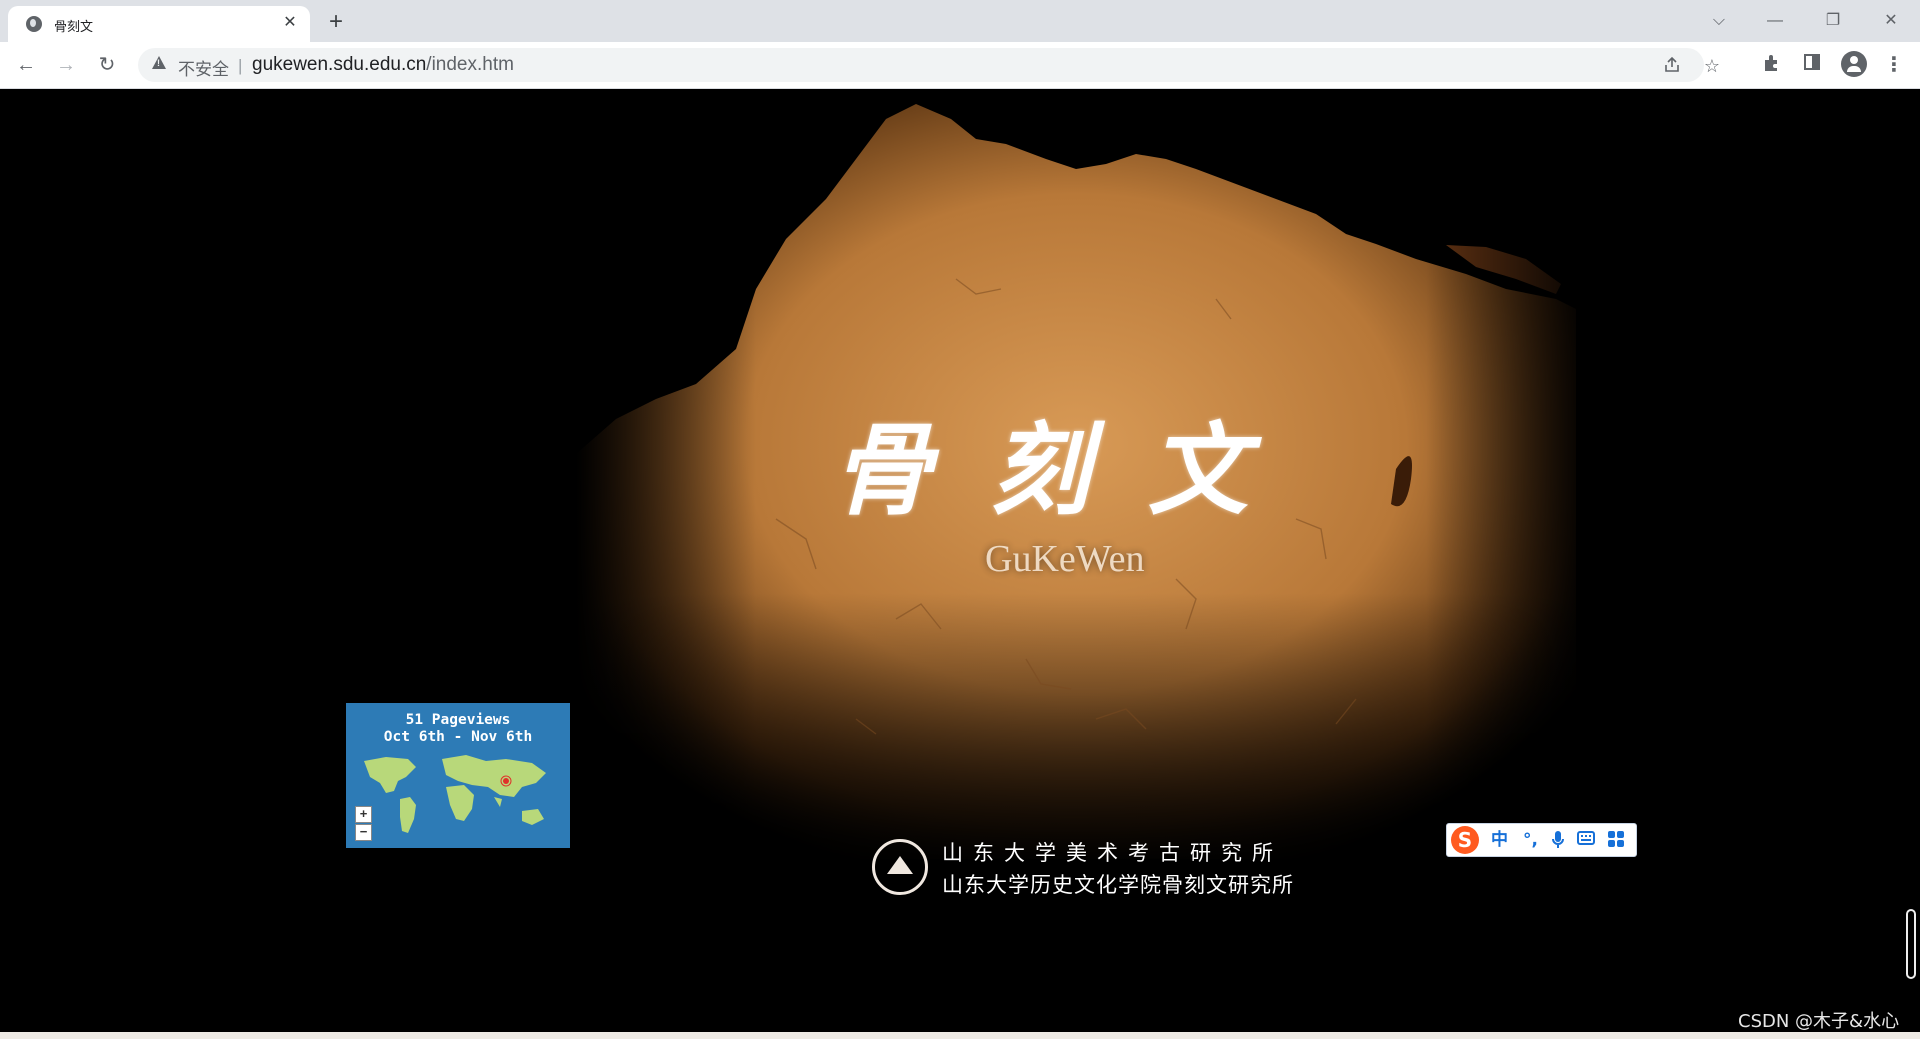  I want to click on site-subtitle: GuKeWen, so click(1065, 559).